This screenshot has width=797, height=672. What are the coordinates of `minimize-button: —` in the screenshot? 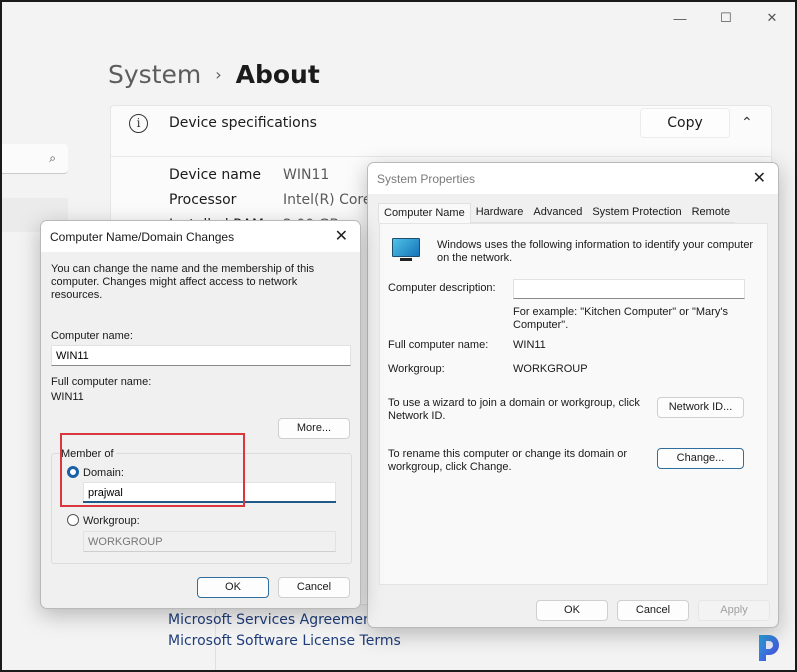 It's located at (680, 18).